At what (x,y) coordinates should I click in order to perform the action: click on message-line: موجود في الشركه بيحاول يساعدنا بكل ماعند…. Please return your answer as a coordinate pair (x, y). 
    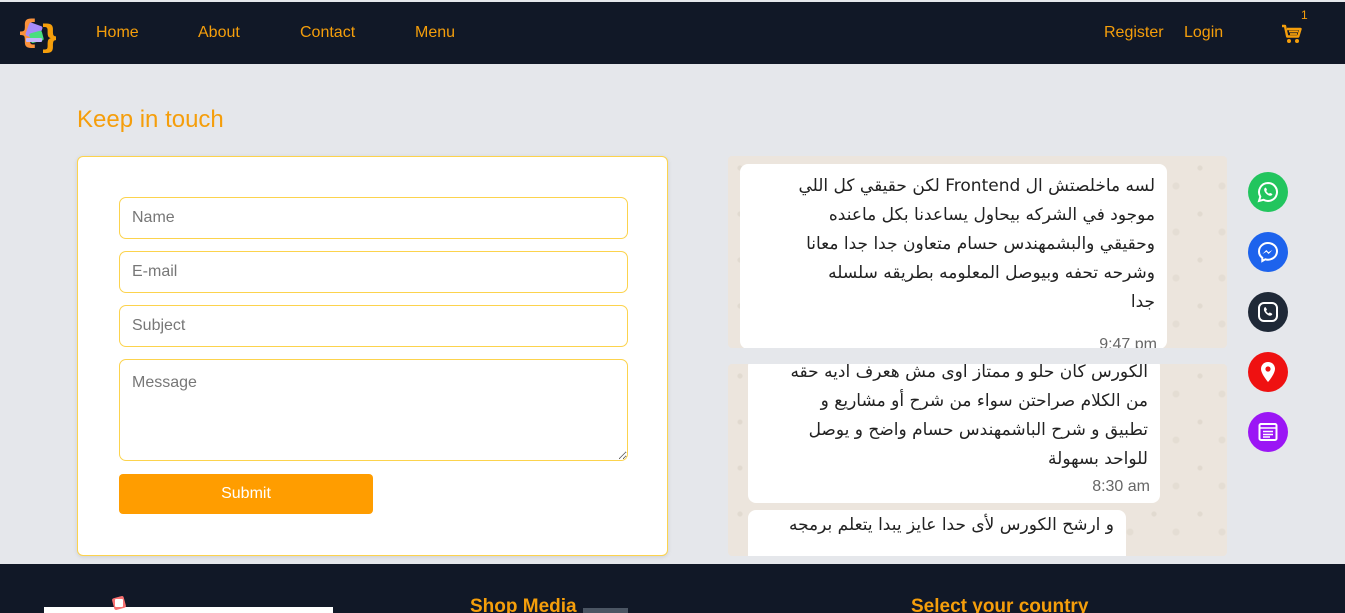
    Looking at the image, I should click on (991, 215).